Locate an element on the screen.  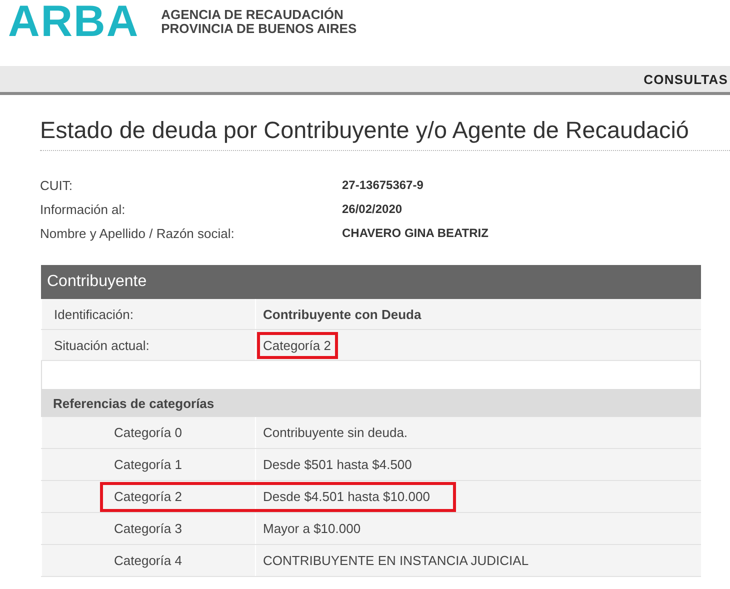
table-cell: Categoría 3 is located at coordinates (148, 528).